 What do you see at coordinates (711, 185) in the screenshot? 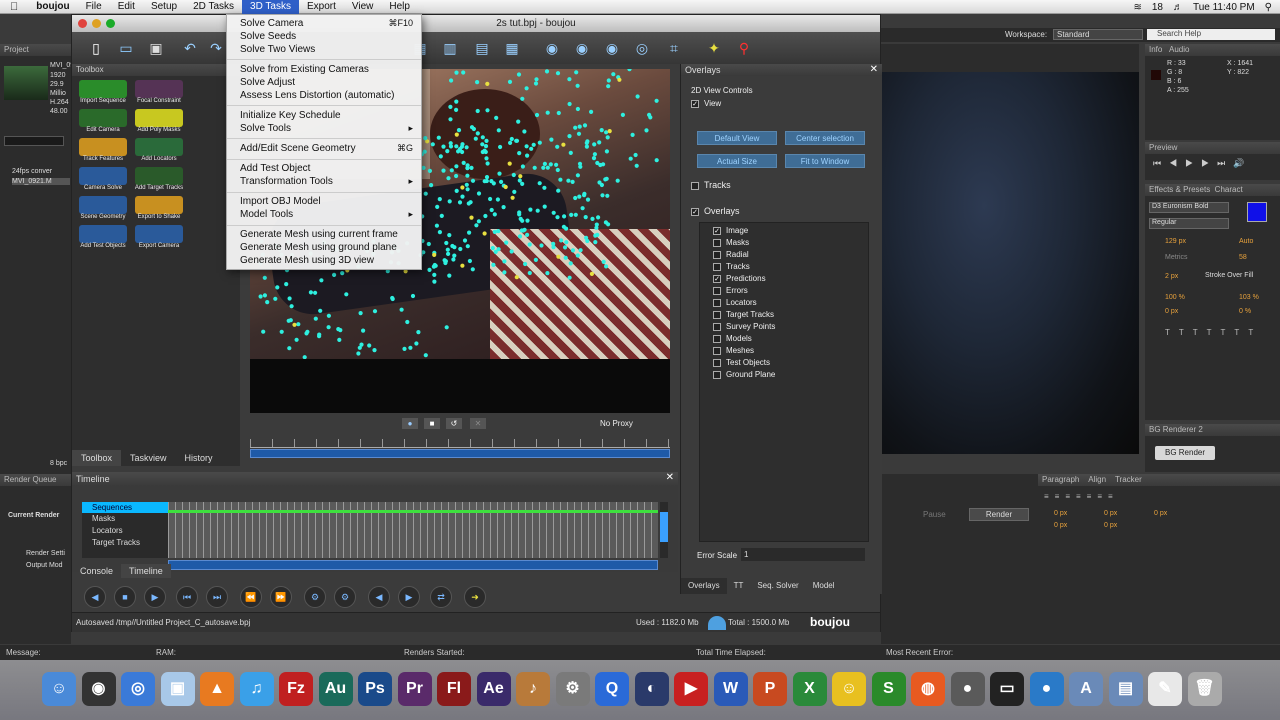
I see `tracks-checkbox: Tracks` at bounding box center [711, 185].